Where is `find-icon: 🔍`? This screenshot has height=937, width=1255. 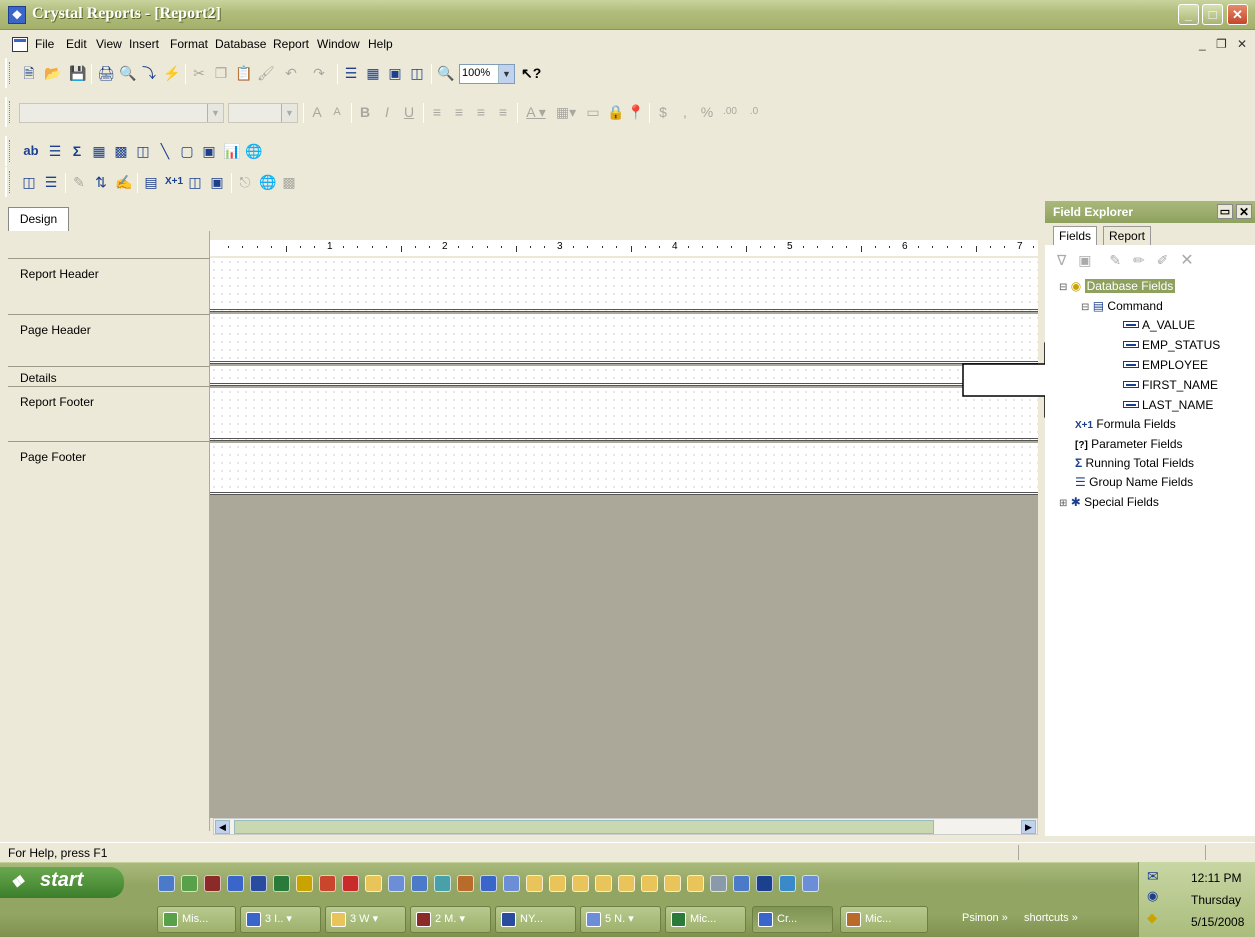 find-icon: 🔍 is located at coordinates (446, 73).